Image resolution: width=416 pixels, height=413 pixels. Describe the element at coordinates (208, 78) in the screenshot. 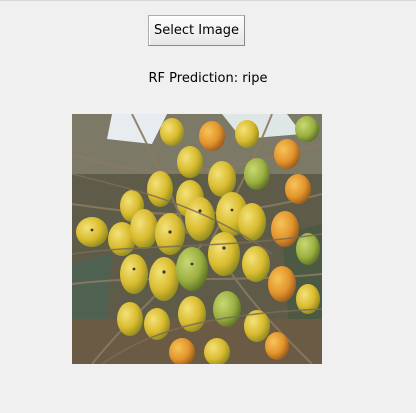

I see `prediction-label: RF Prediction: ripe` at that location.